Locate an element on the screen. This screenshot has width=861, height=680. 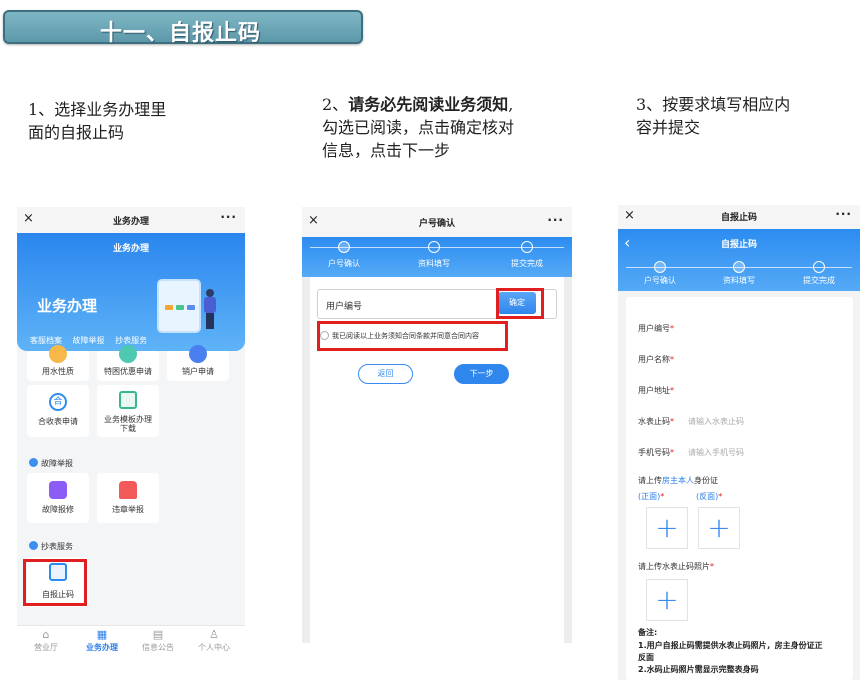
tab-meter-service: 抄表服务 is located at coordinates (131, 340).